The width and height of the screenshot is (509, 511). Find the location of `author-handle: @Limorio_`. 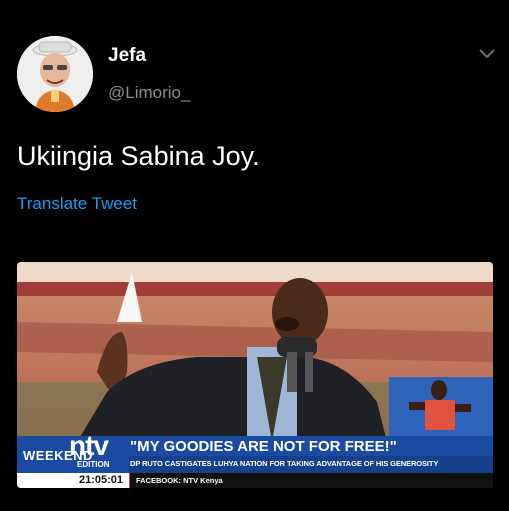

author-handle: @Limorio_ is located at coordinates (149, 93).